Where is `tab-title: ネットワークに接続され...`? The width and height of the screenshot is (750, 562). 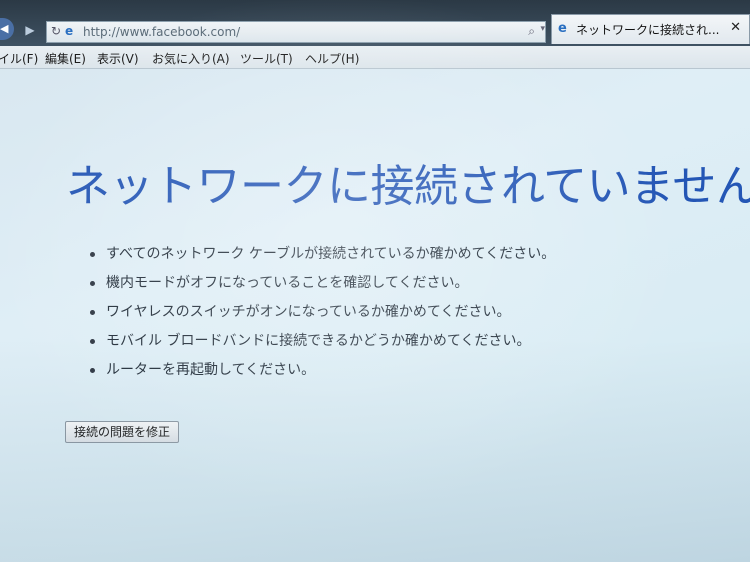
tab-title: ネットワークに接続され... is located at coordinates (648, 30).